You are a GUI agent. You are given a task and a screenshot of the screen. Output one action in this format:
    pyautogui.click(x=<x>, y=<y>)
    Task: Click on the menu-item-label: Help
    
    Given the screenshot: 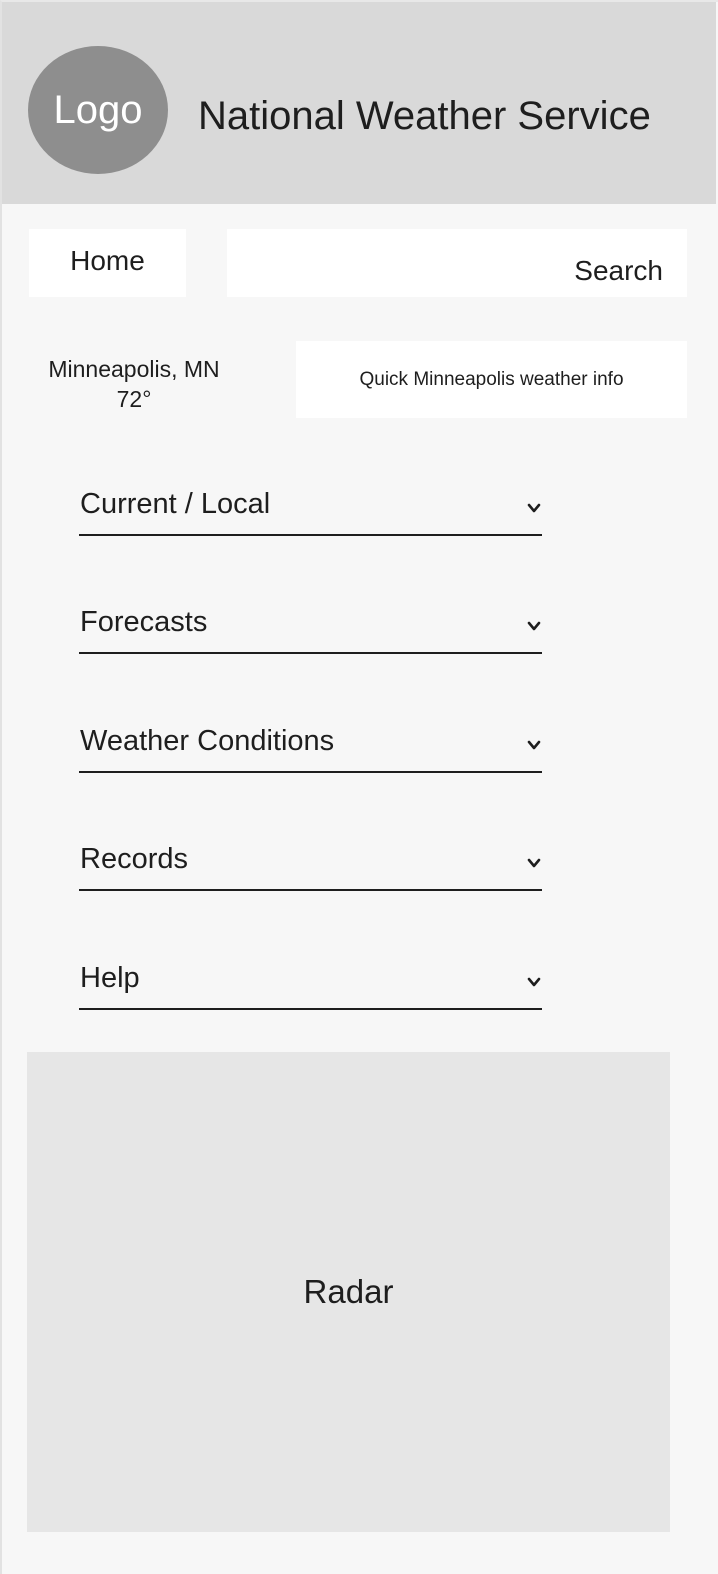 What is the action you would take?
    pyautogui.click(x=110, y=978)
    